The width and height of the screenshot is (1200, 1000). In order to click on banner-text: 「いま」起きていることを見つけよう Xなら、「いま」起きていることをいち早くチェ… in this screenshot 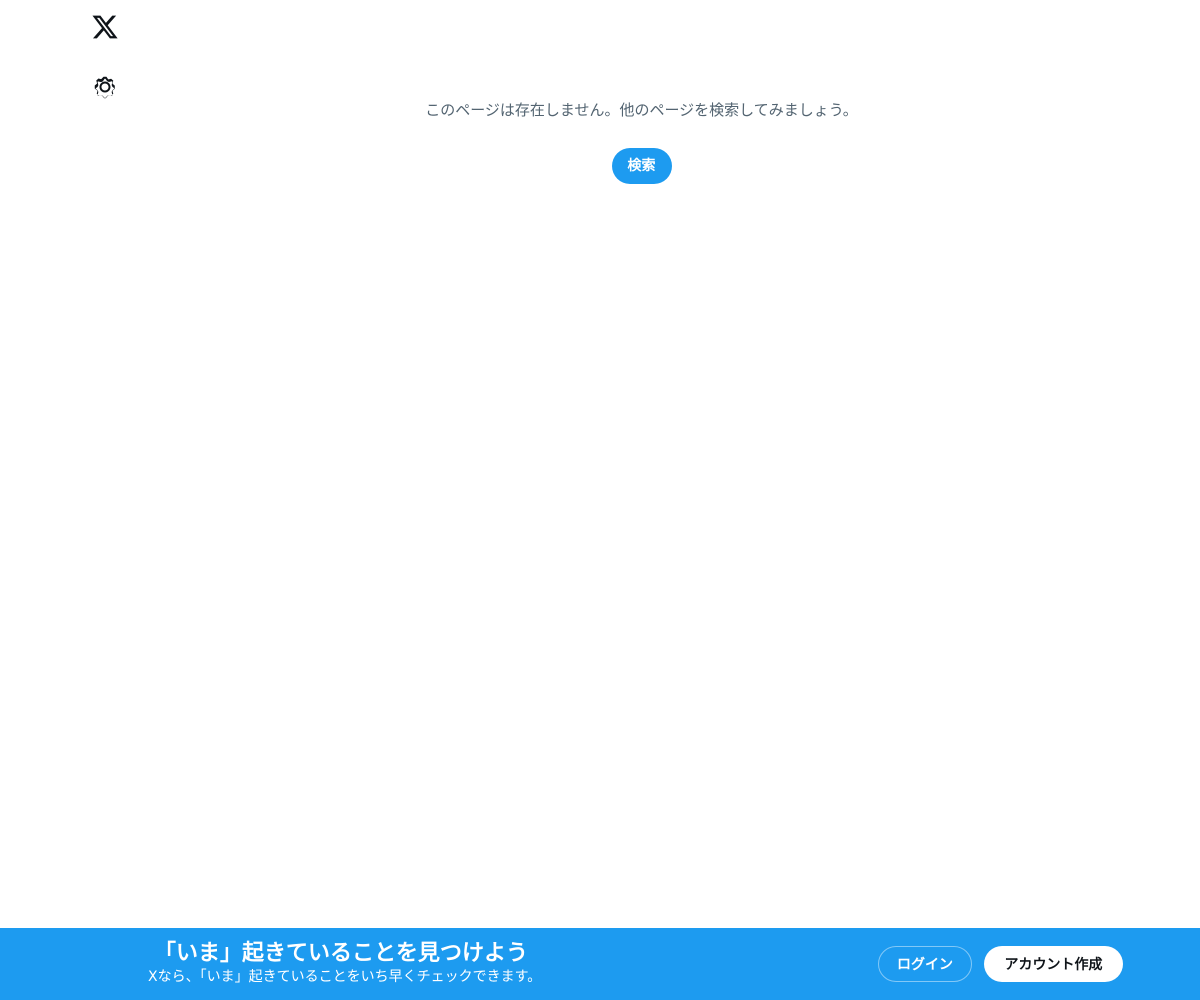, I will do `click(344, 963)`.